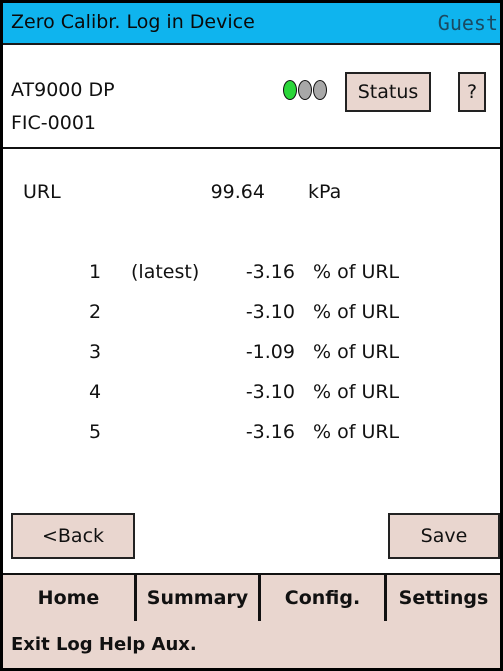 This screenshot has width=503, height=671. Describe the element at coordinates (324, 598) in the screenshot. I see `tab-config: Config.` at that location.